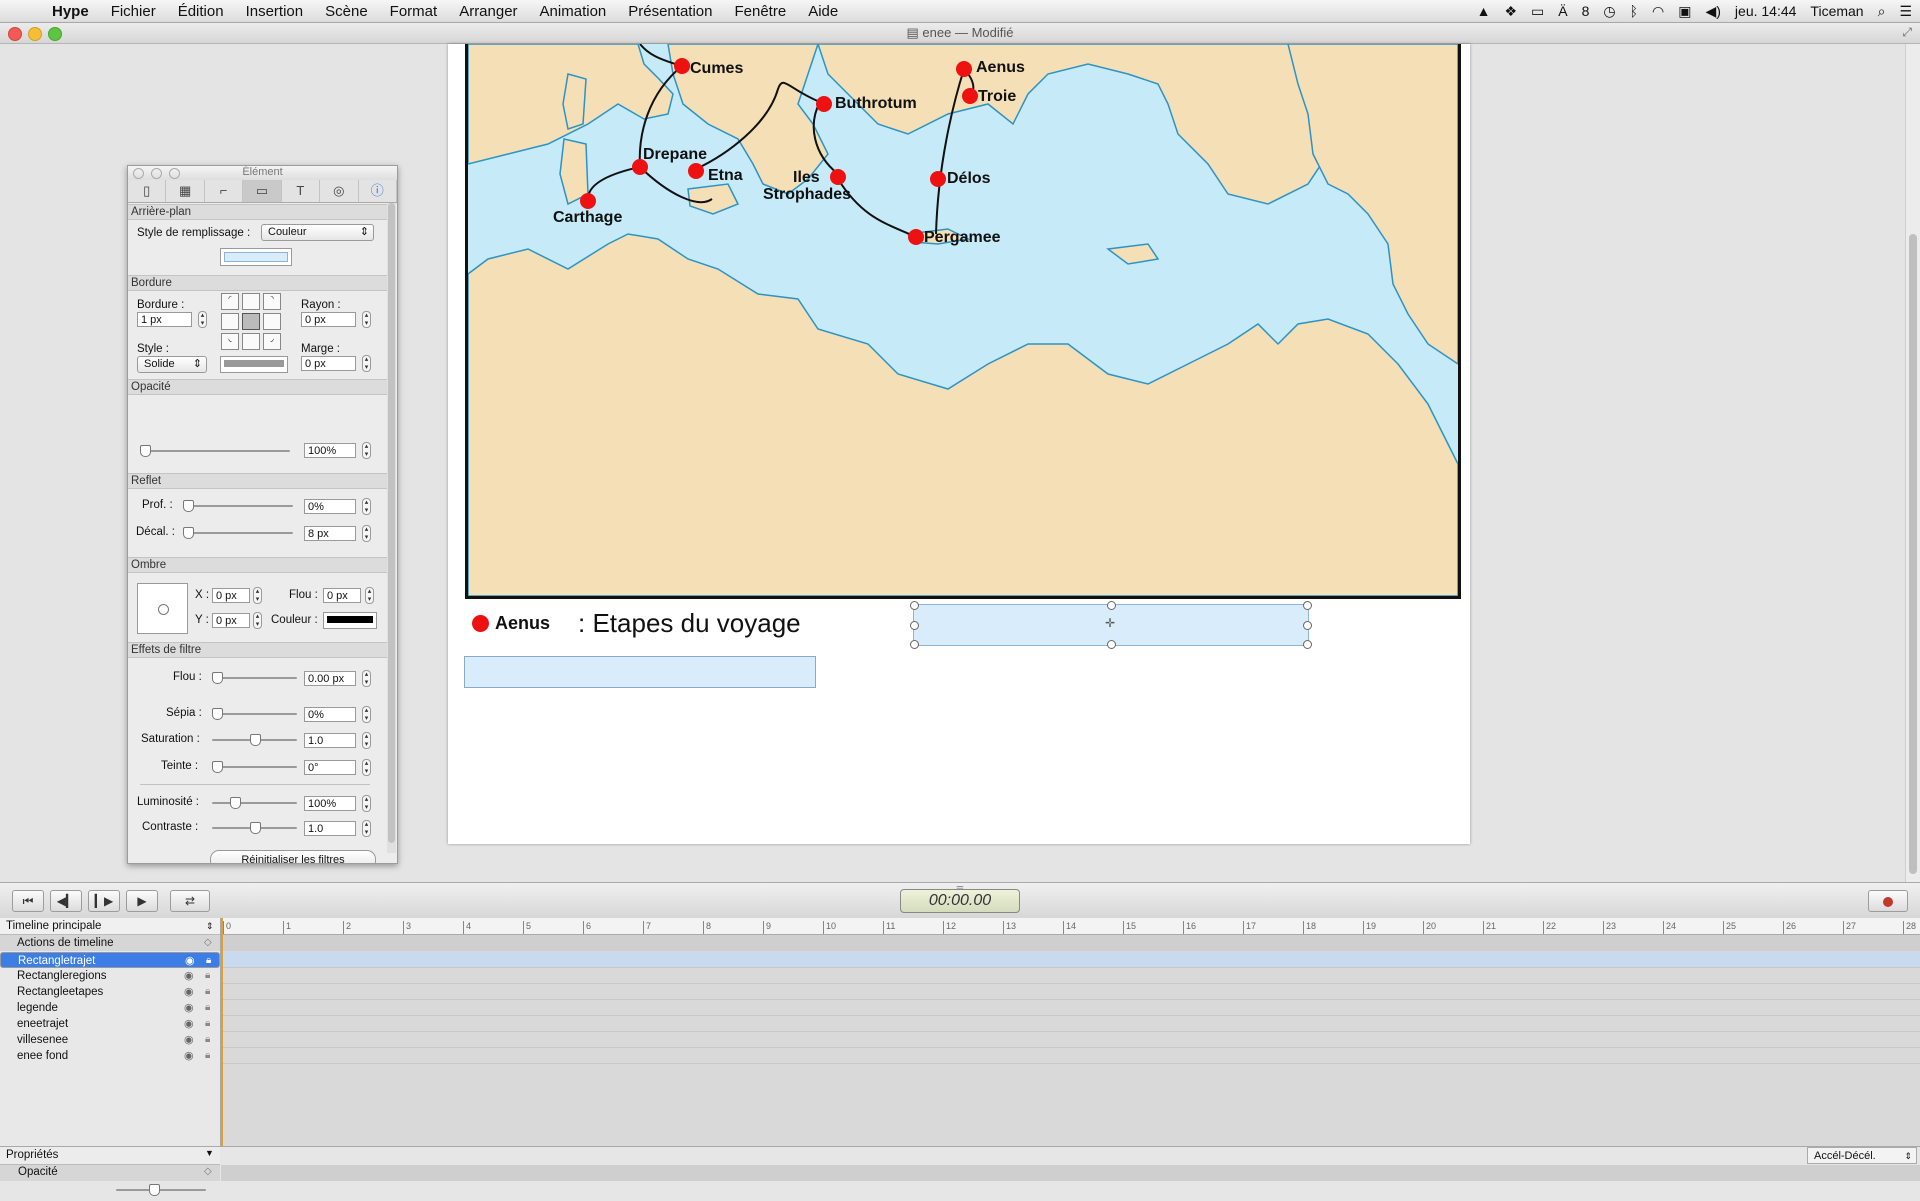 The image size is (1920, 1201). What do you see at coordinates (414, 11) in the screenshot?
I see `menu-format: Format` at bounding box center [414, 11].